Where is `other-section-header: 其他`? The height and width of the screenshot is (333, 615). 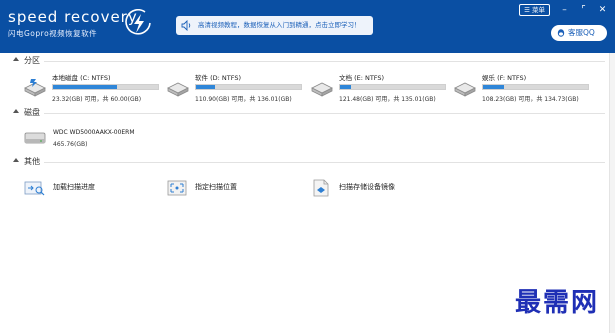 other-section-header: 其他 is located at coordinates (307, 162).